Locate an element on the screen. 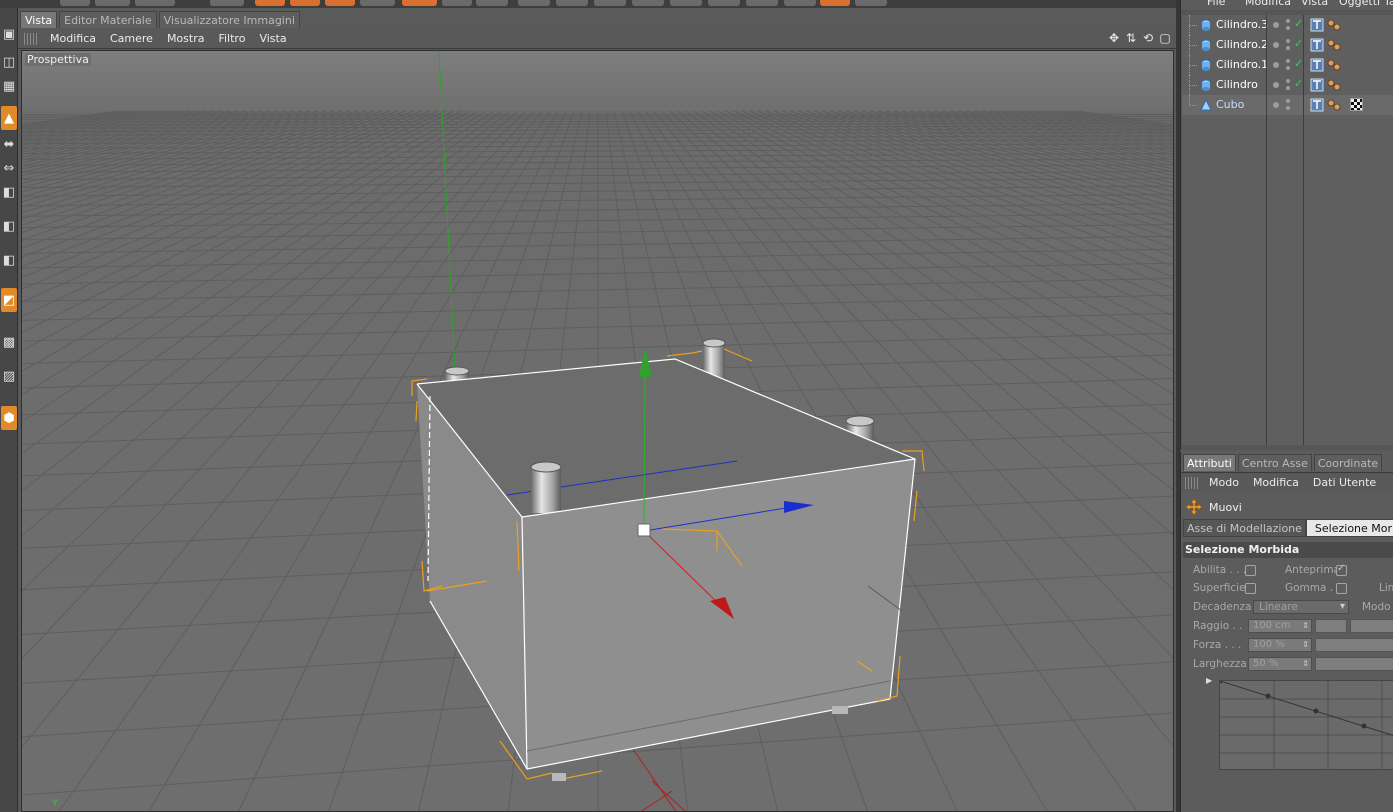 This screenshot has width=1393, height=812. gomma-checkbox is located at coordinates (1341, 588).